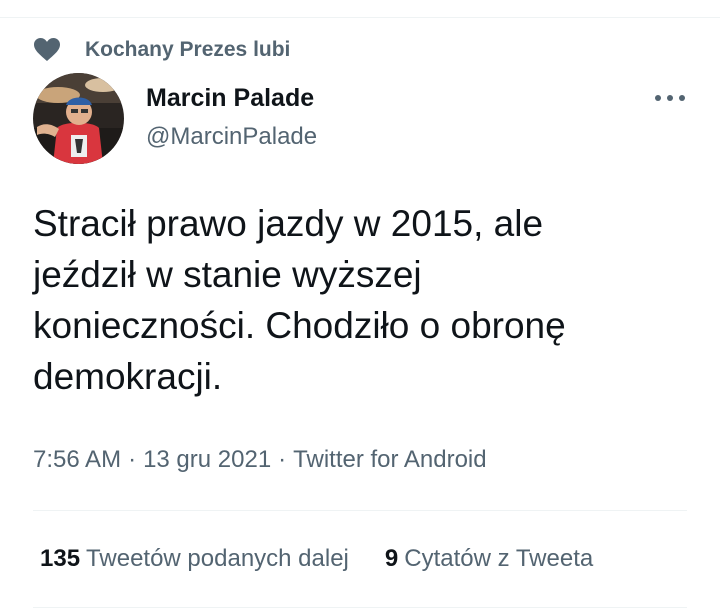 This screenshot has width=720, height=613. I want to click on social-context-text: Kochany Prezes lubi, so click(187, 50).